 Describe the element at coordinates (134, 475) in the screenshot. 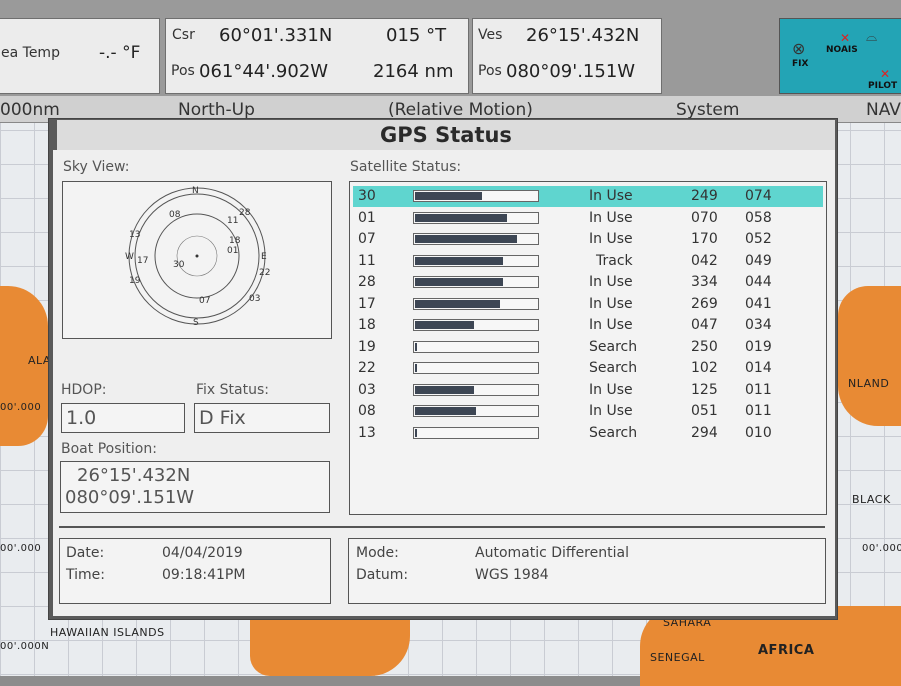

I see `boat-latitude: 26°15'.432N` at that location.